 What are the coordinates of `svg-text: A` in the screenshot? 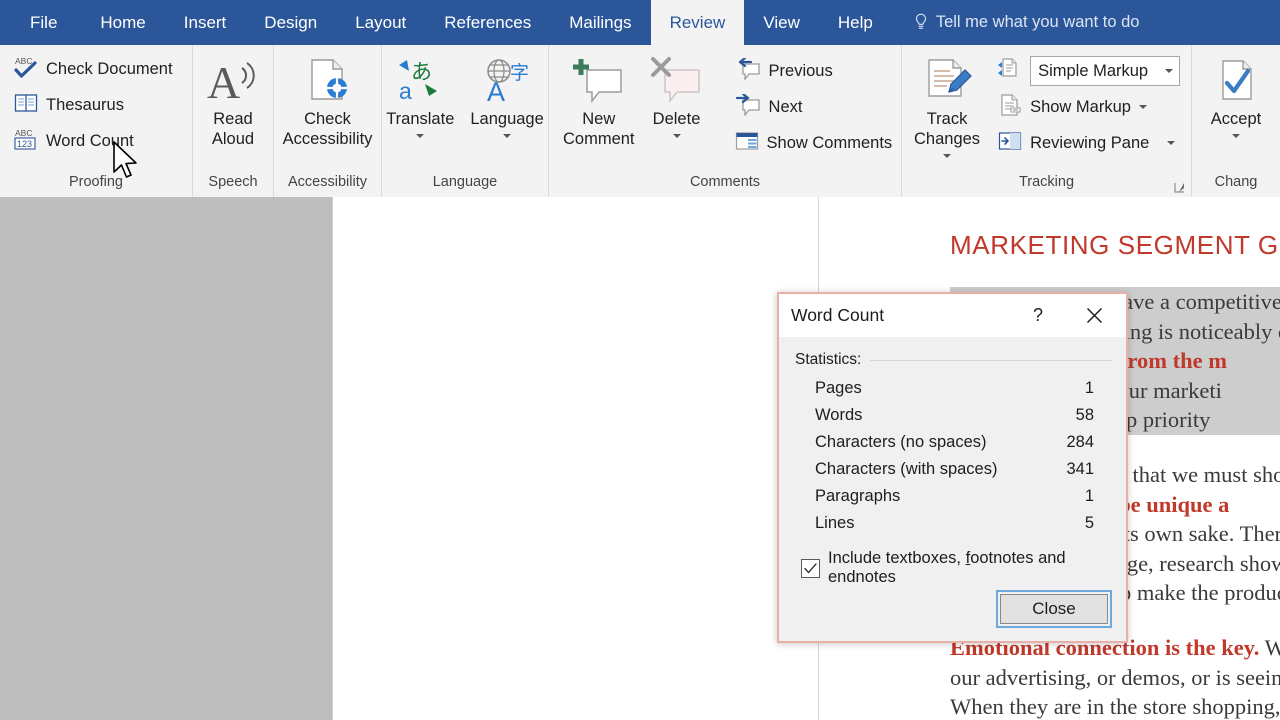 It's located at (496, 91).